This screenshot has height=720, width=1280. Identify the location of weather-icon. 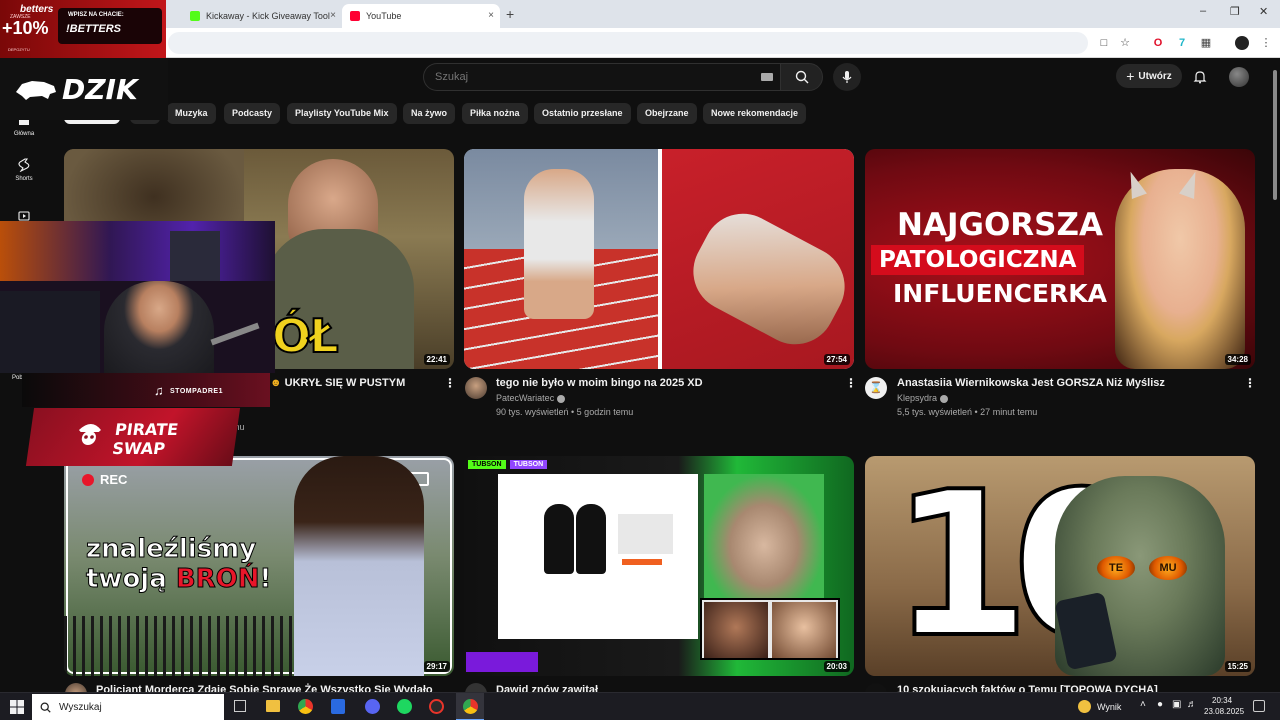
(1084, 706).